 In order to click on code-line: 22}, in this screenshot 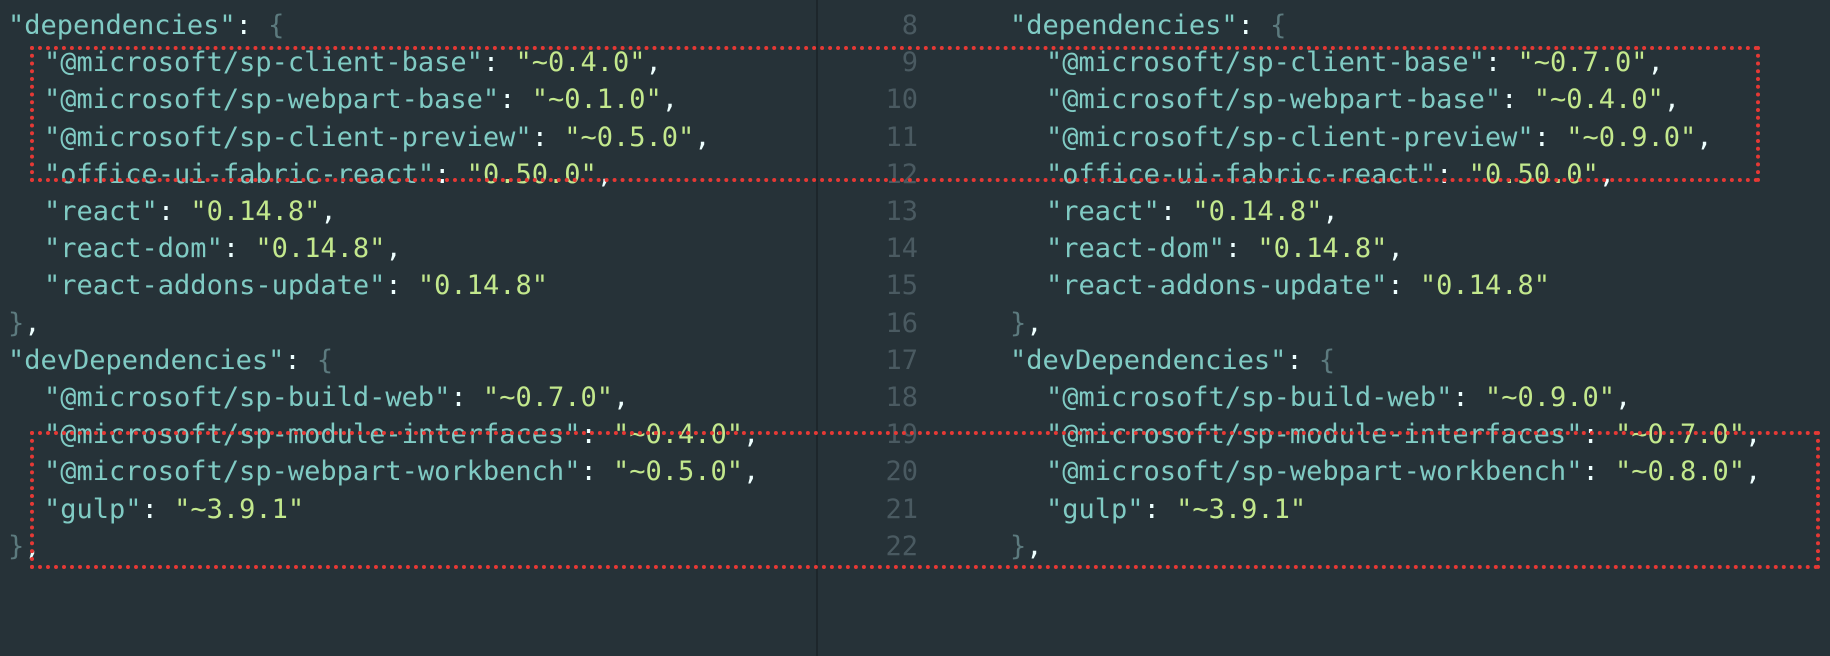, I will do `click(1324, 547)`.